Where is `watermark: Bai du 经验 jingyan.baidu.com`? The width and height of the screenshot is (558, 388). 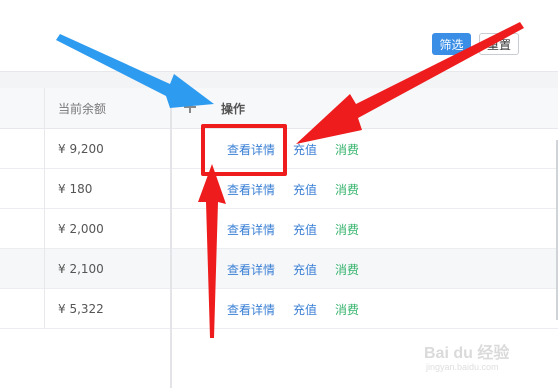 watermark: Bai du 经验 jingyan.baidu.com is located at coordinates (489, 359).